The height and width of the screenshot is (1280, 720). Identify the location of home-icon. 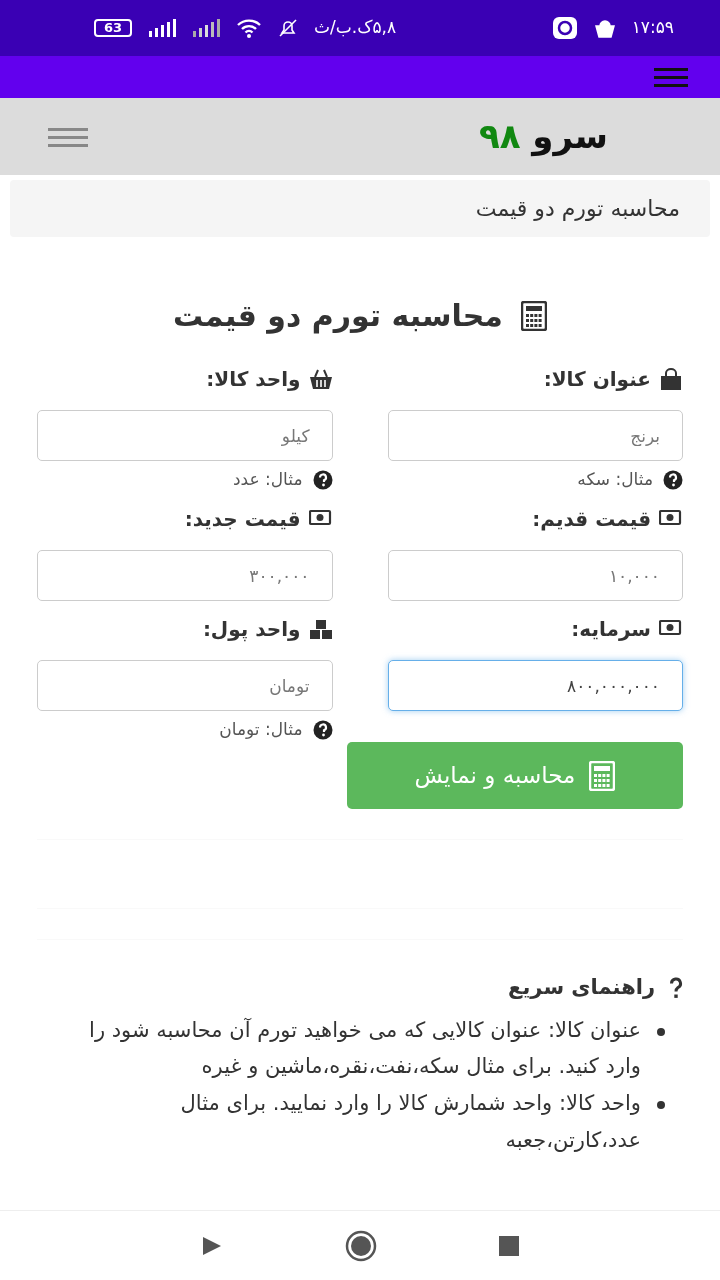
(361, 1245).